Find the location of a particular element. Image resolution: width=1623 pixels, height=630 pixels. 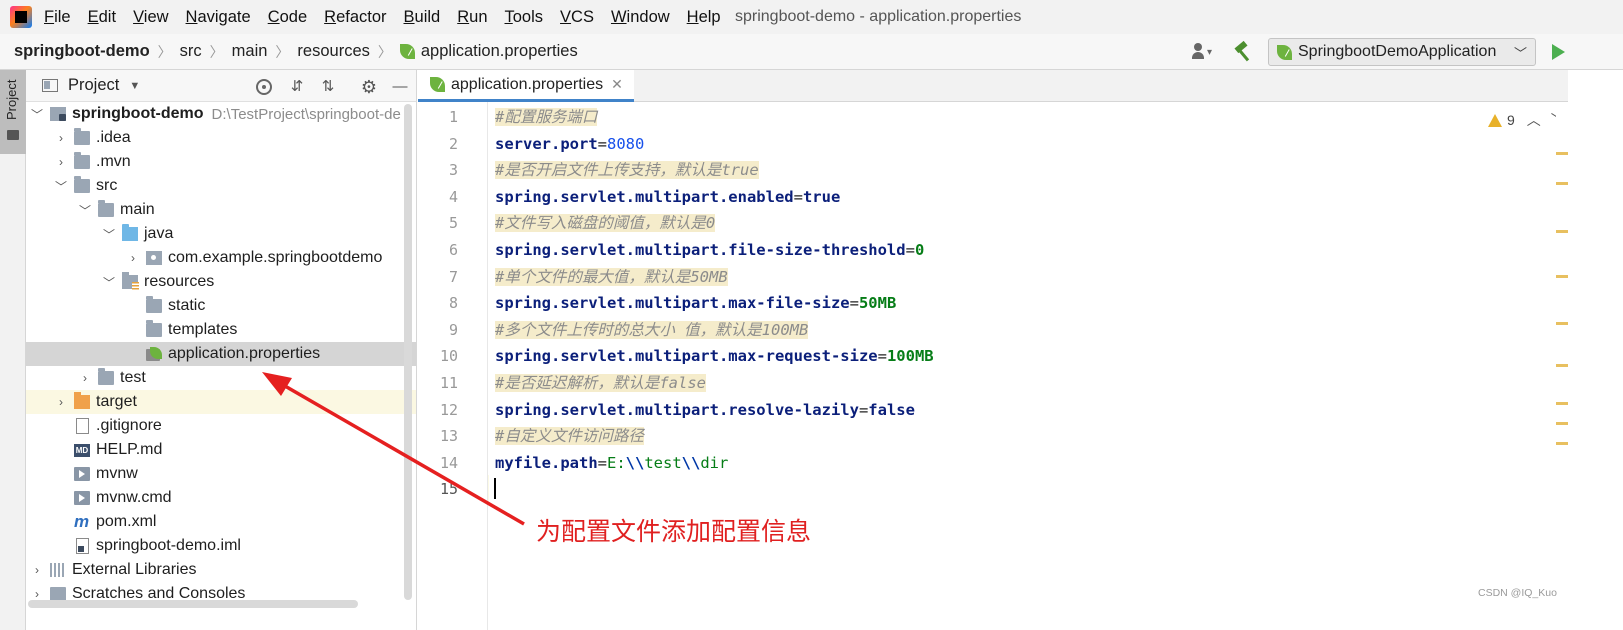

code-line-11: #是否延迟解析，默认是false is located at coordinates (600, 383).